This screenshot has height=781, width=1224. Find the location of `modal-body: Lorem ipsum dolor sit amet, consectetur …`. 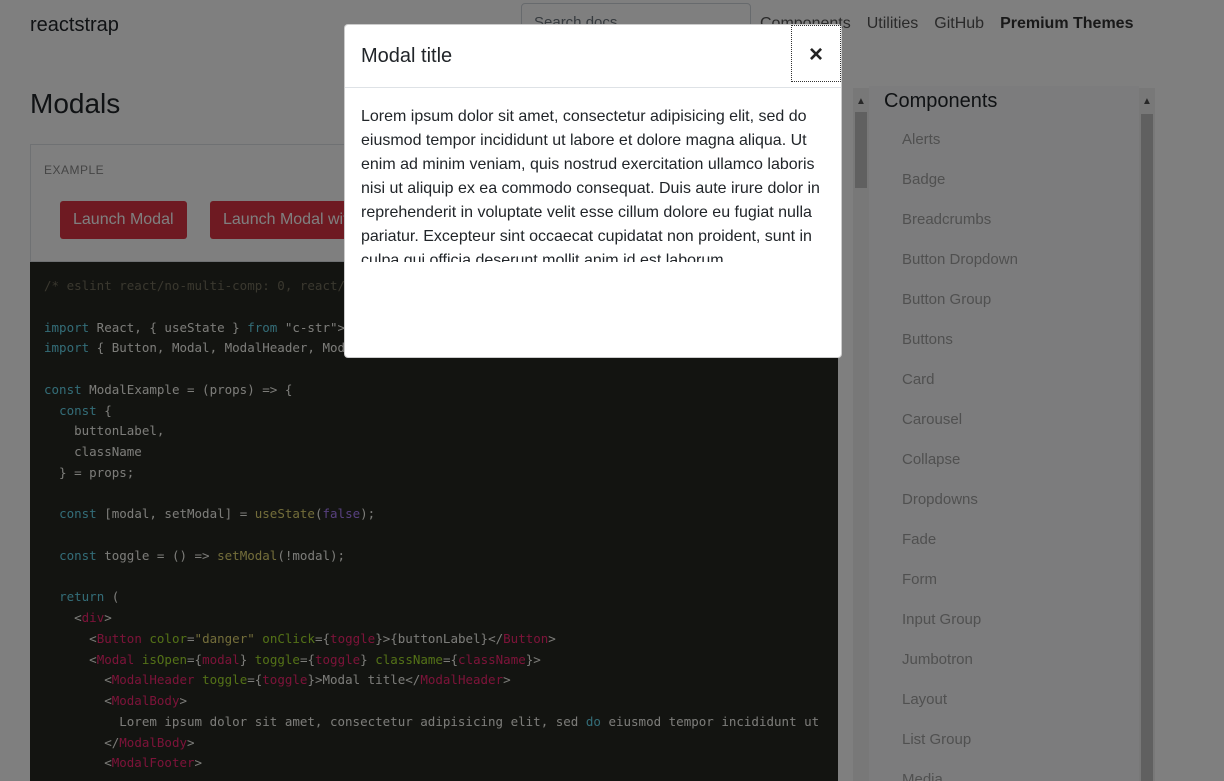

modal-body: Lorem ipsum dolor sit amet, consectetur … is located at coordinates (590, 185).